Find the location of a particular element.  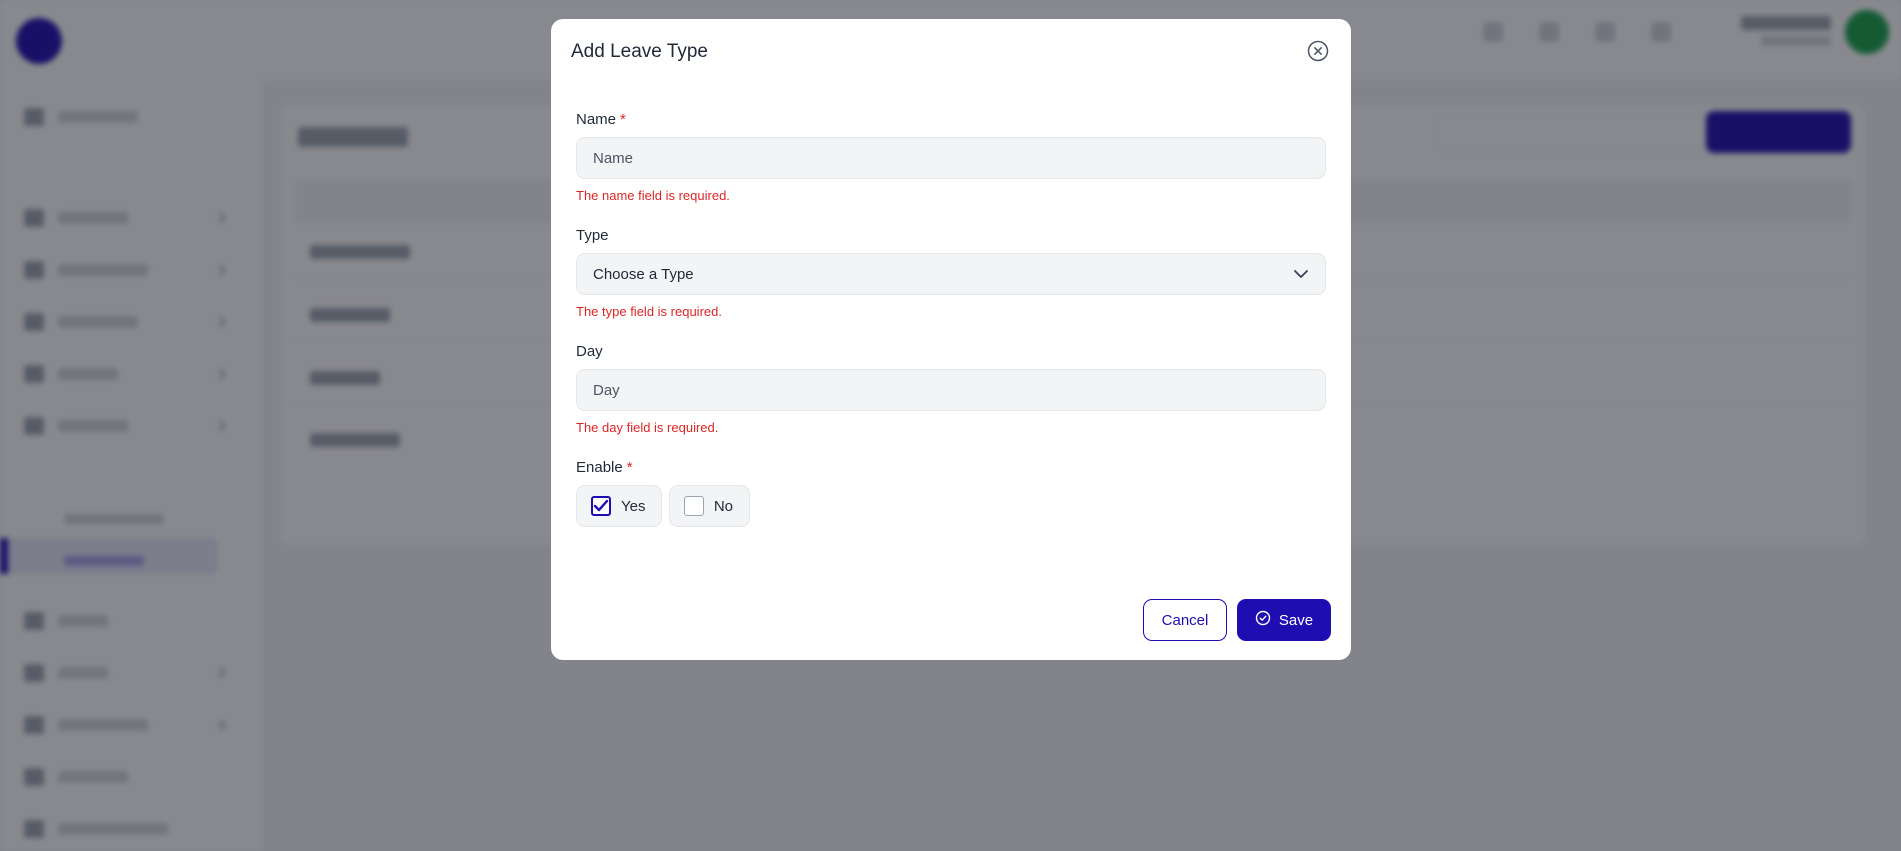

name-label: Name * is located at coordinates (601, 119).